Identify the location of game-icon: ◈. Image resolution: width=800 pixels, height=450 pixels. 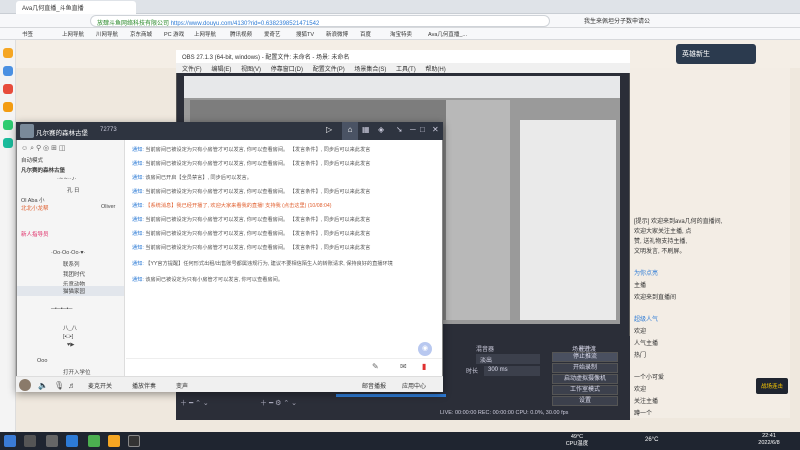
(381, 129).